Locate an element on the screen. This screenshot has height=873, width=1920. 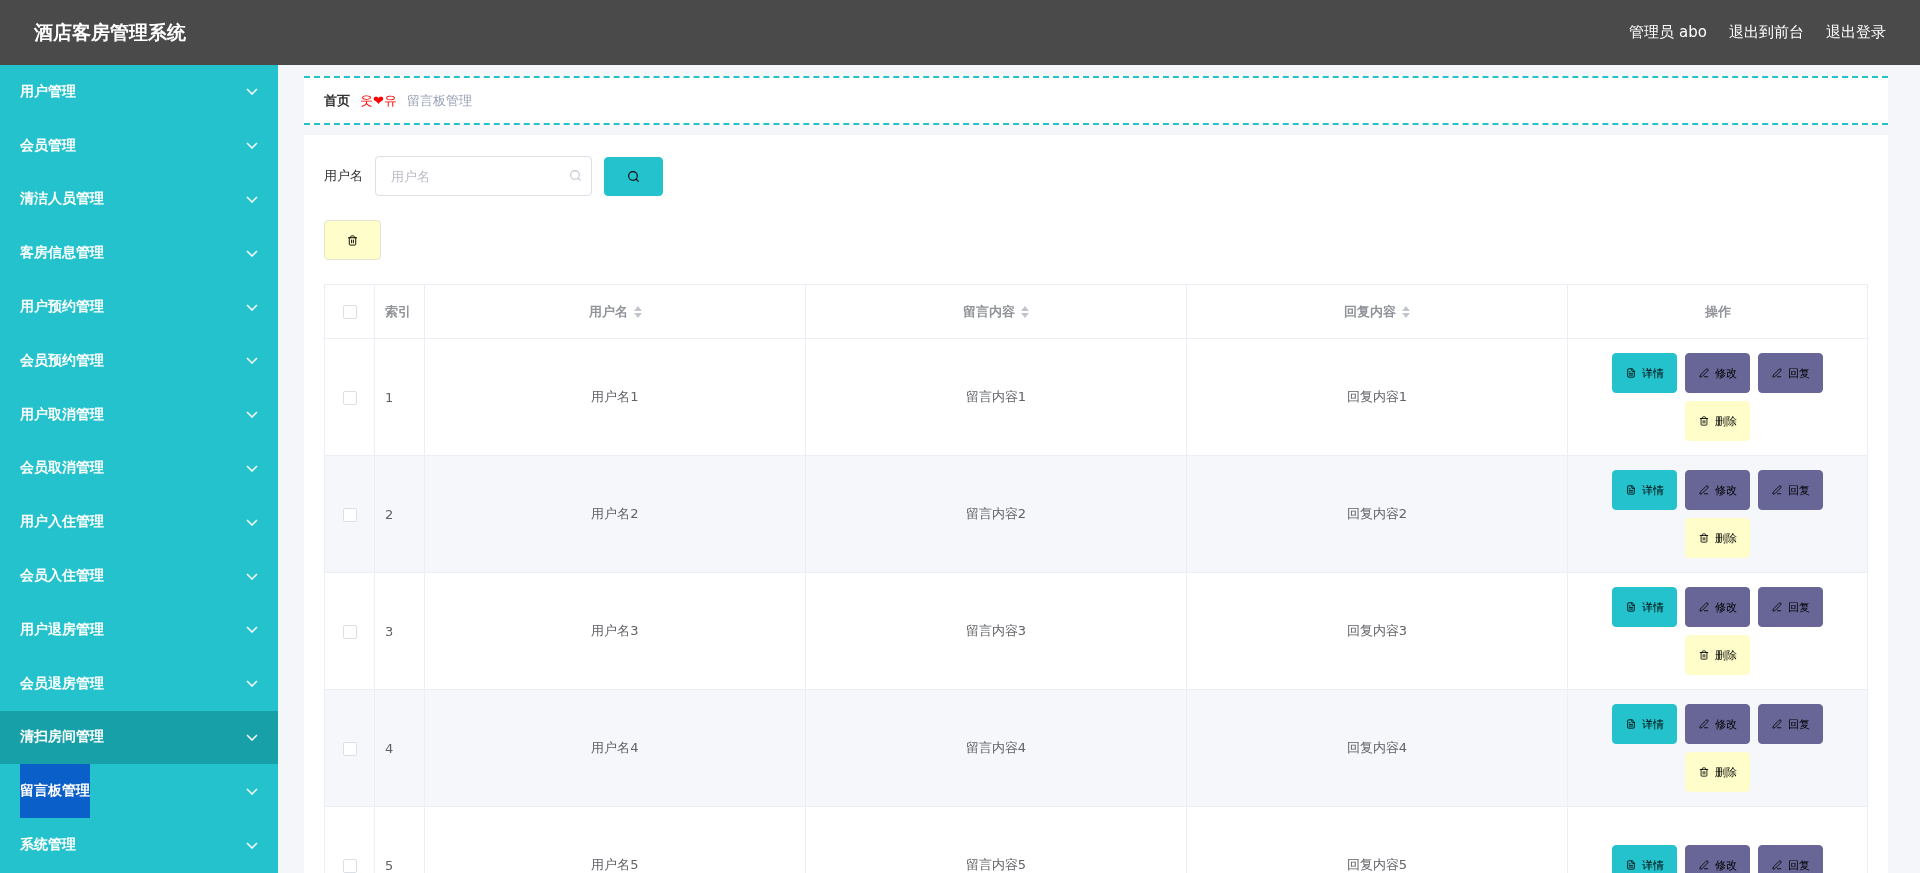
breadcrumb-link: 首页 is located at coordinates (337, 100).